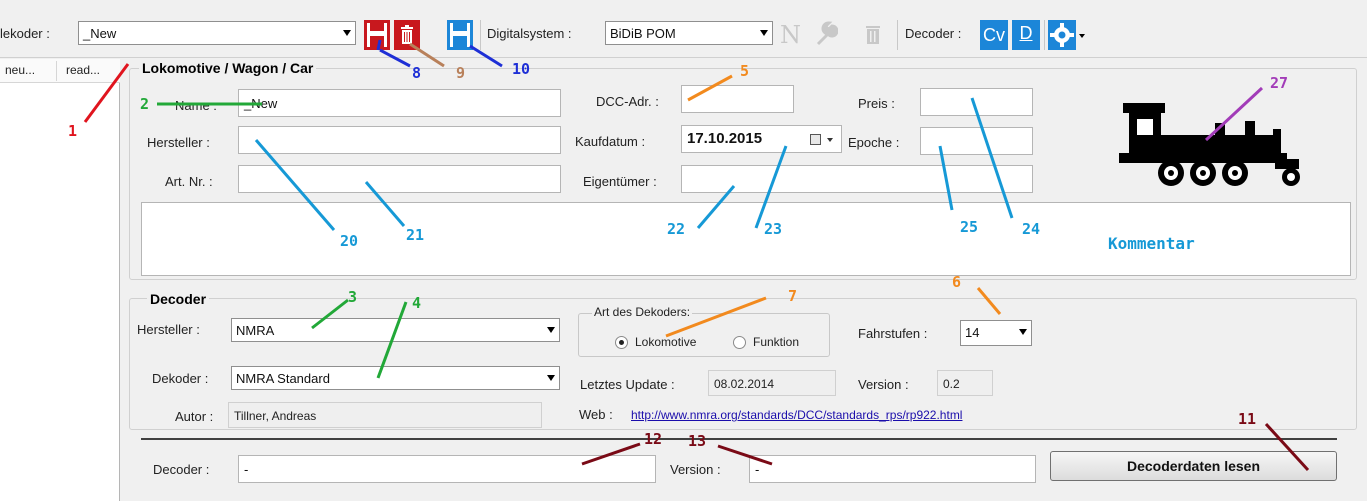  Describe the element at coordinates (596, 414) in the screenshot. I see `web-label: Web :` at that location.